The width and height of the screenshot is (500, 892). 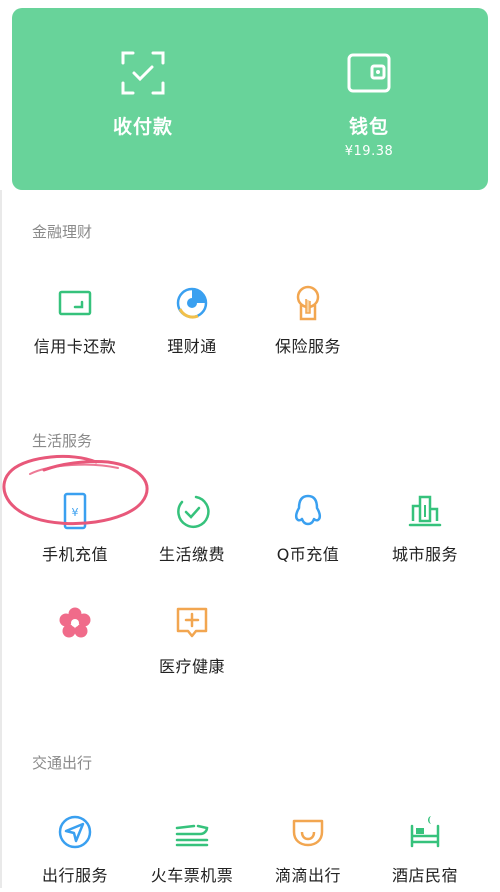 I want to click on didi-icon, so click(x=308, y=833).